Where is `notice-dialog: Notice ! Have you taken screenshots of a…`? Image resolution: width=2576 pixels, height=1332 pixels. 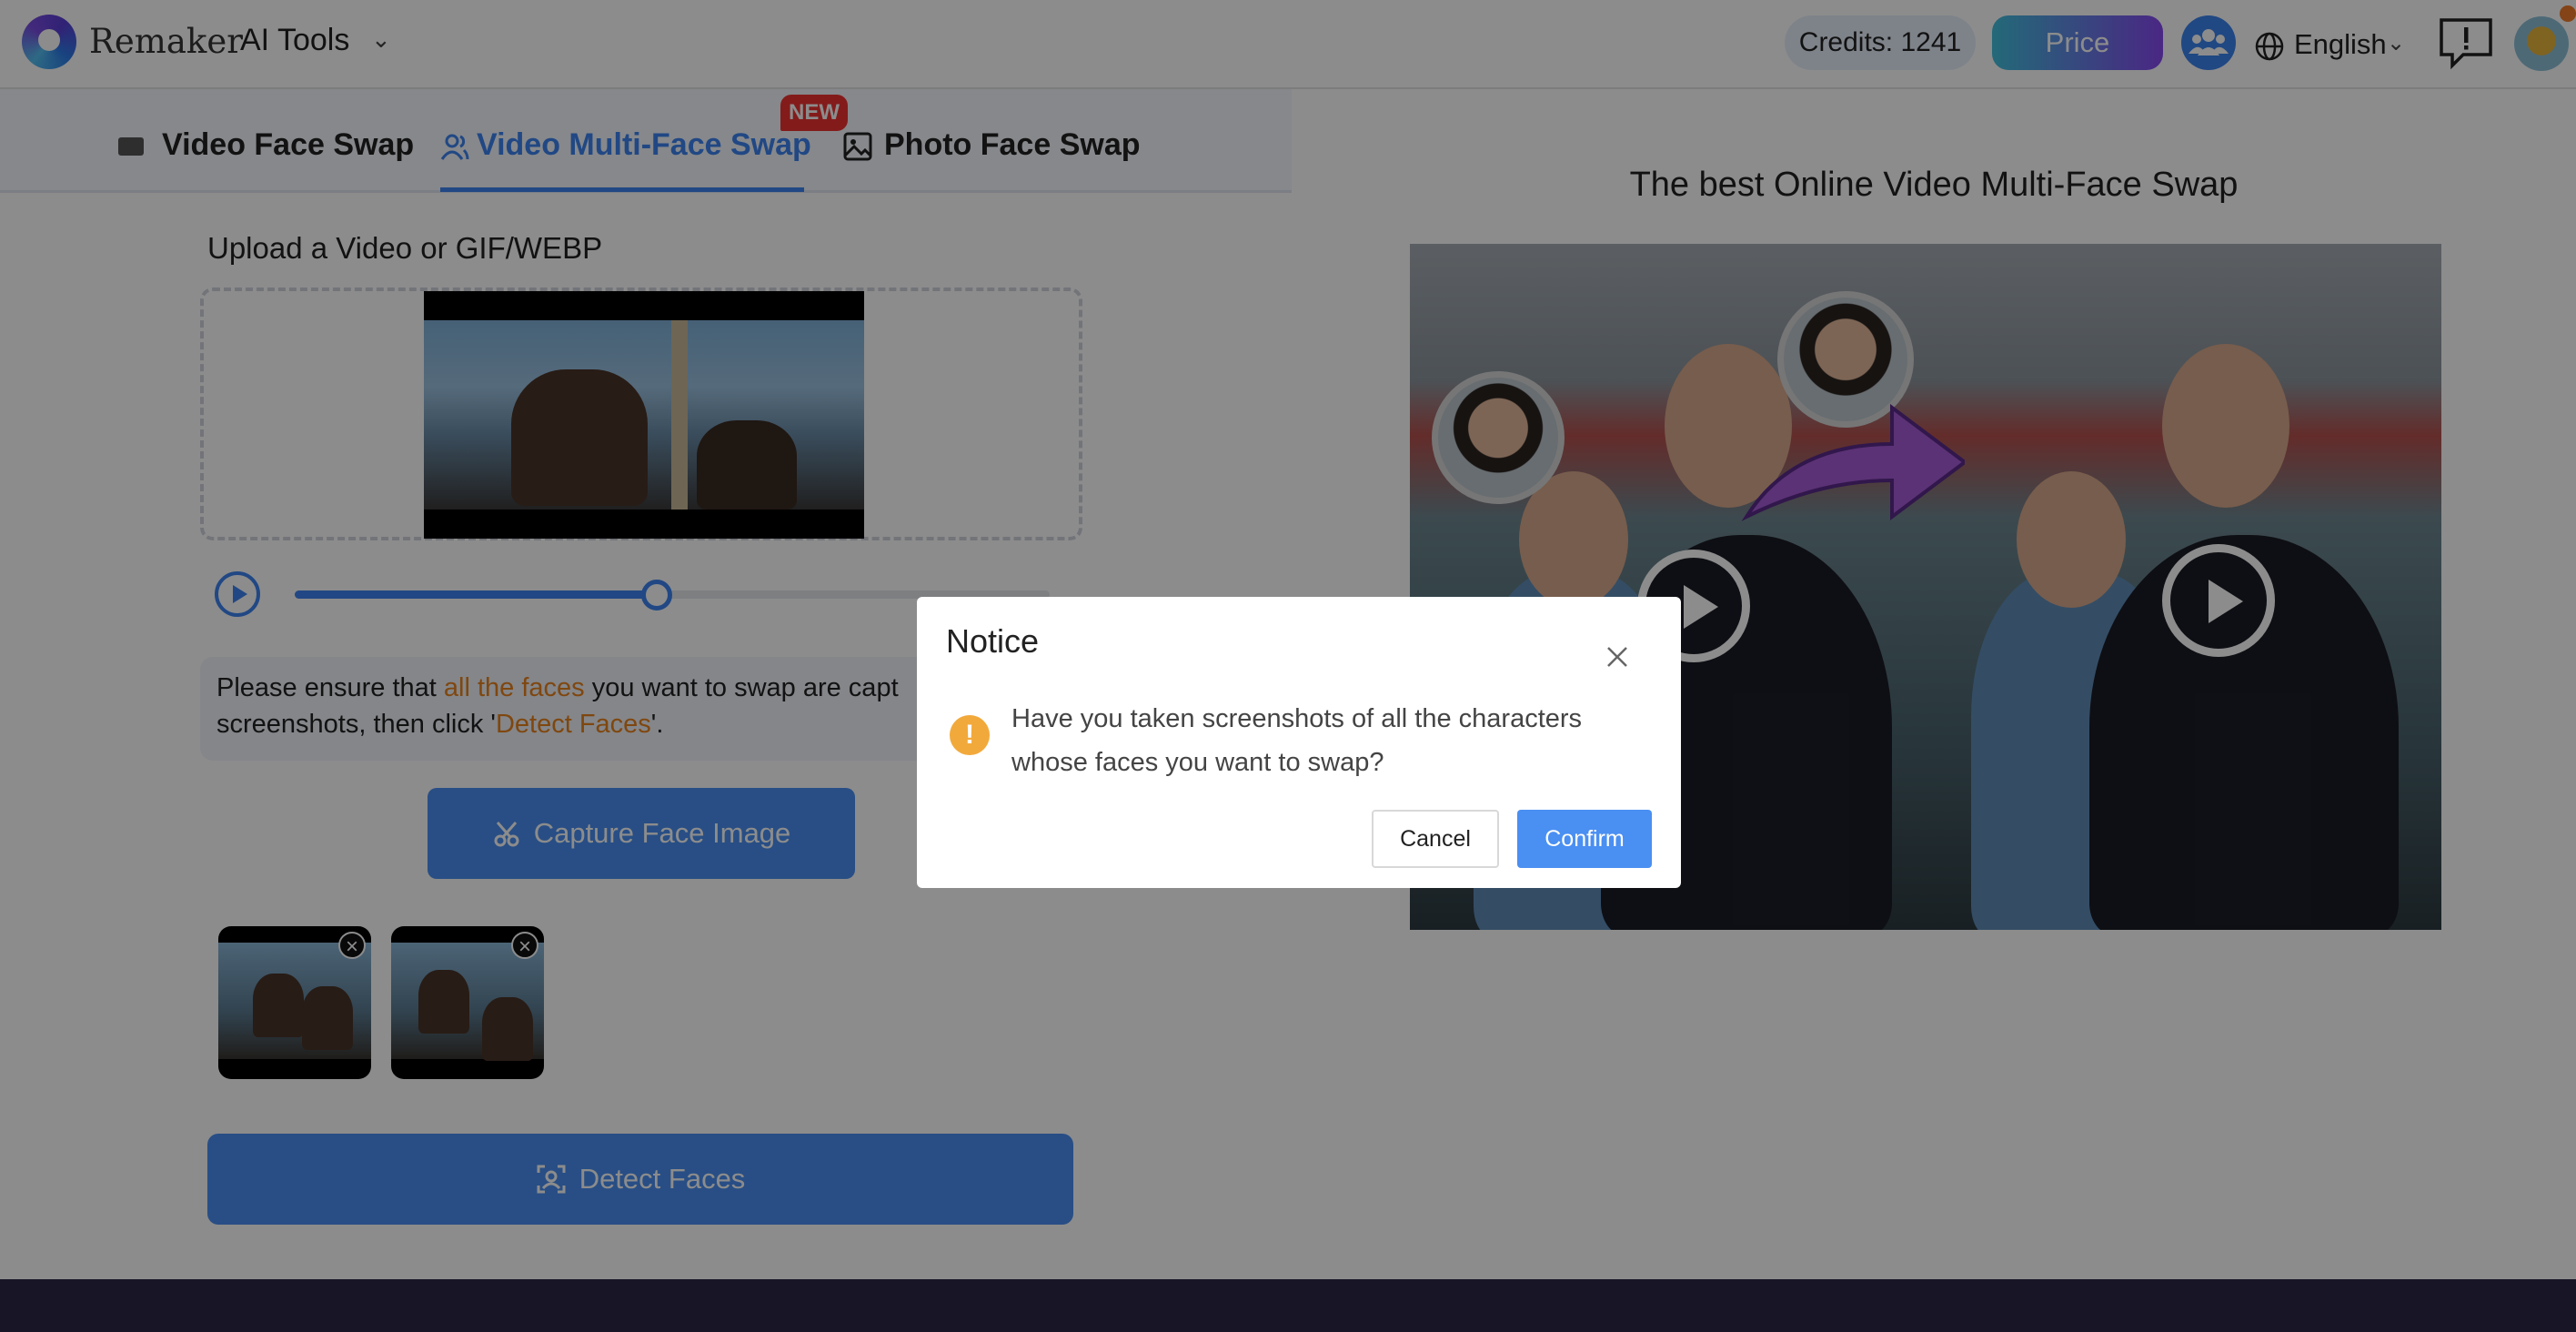 notice-dialog: Notice ! Have you taken screenshots of a… is located at coordinates (1299, 743).